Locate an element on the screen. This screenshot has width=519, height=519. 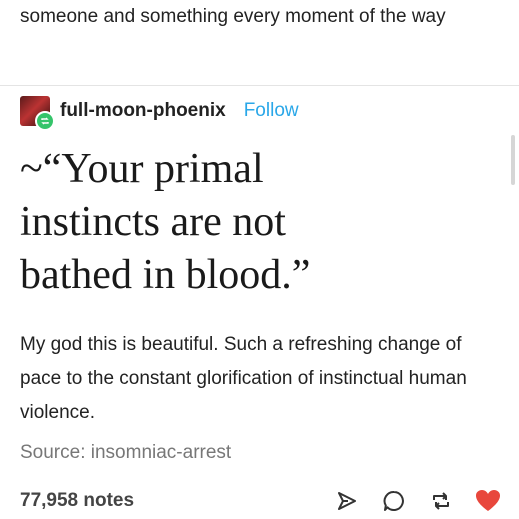
reblog-badge-icon is located at coordinates (45, 121).